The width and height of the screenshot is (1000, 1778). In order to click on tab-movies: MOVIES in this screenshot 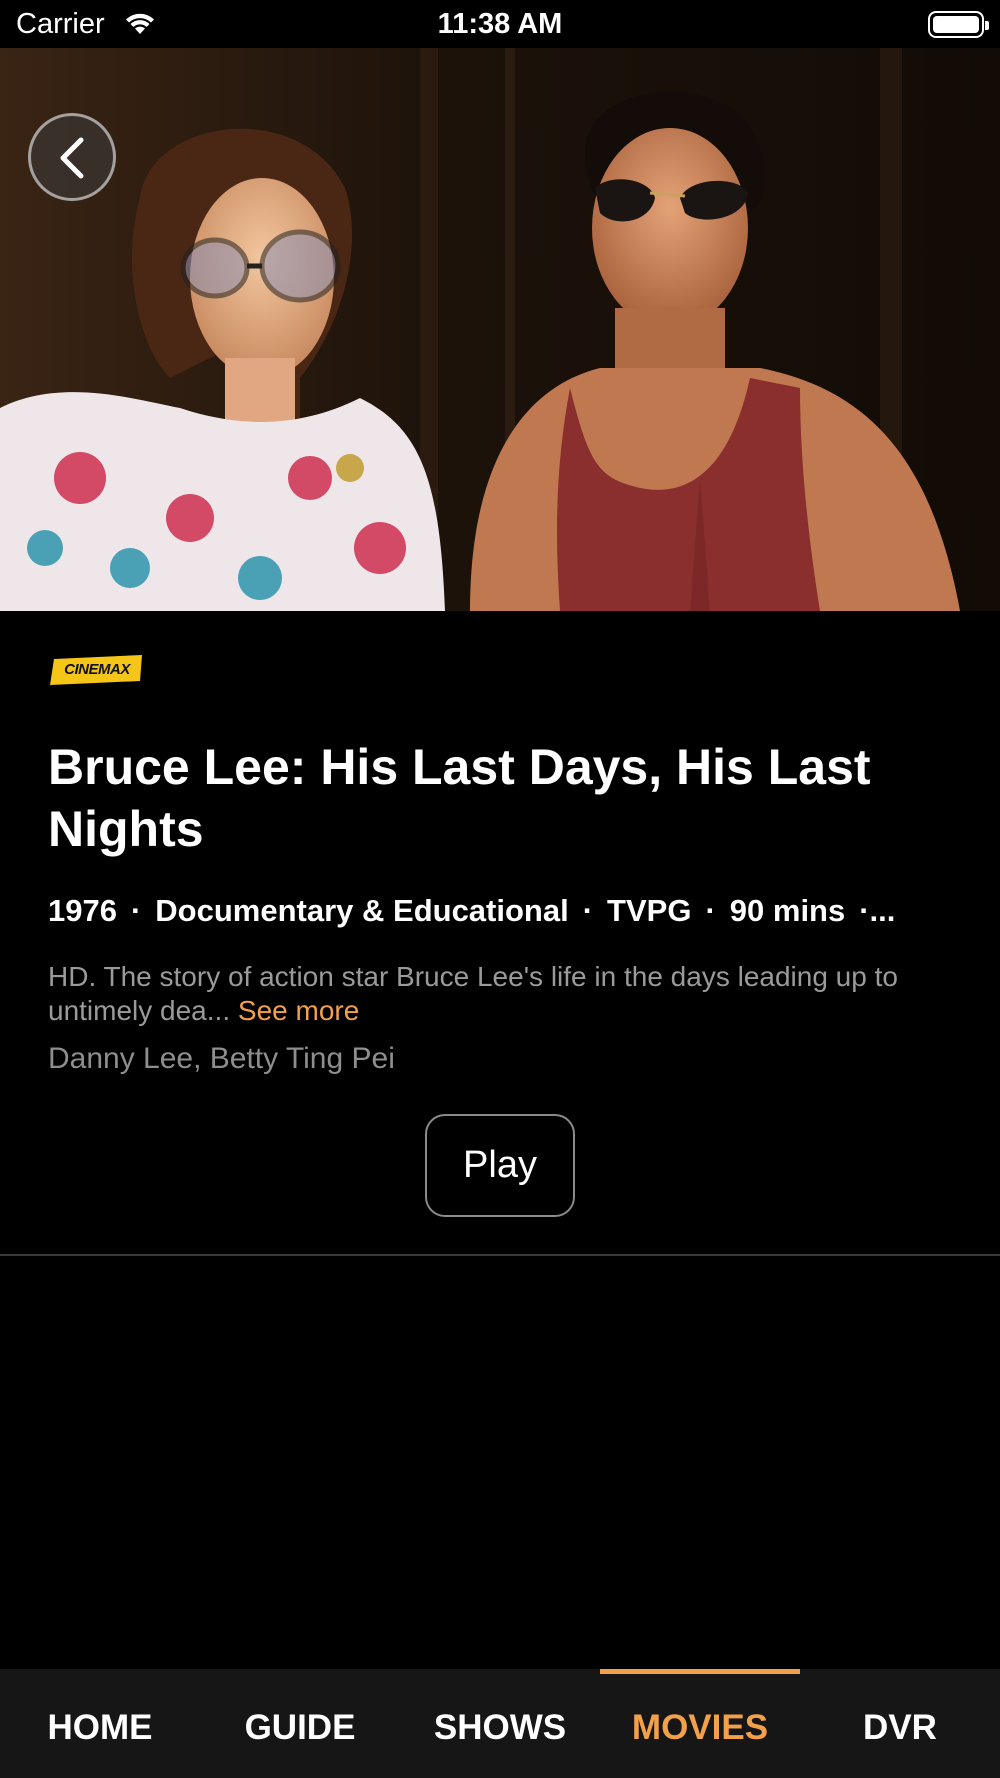, I will do `click(700, 1723)`.